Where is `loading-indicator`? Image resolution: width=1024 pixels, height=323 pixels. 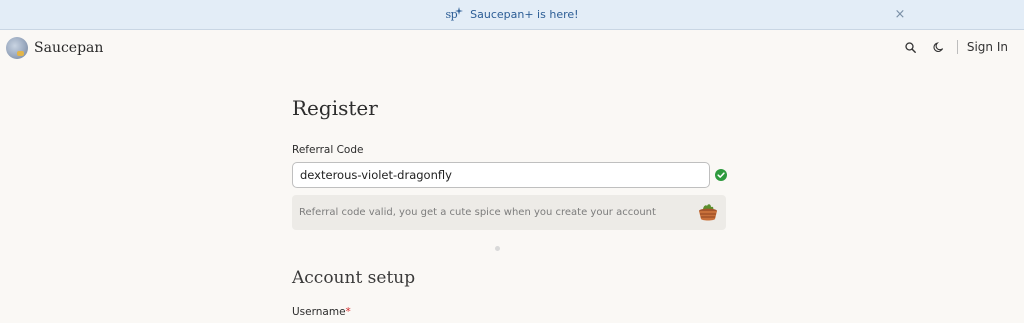 loading-indicator is located at coordinates (497, 248).